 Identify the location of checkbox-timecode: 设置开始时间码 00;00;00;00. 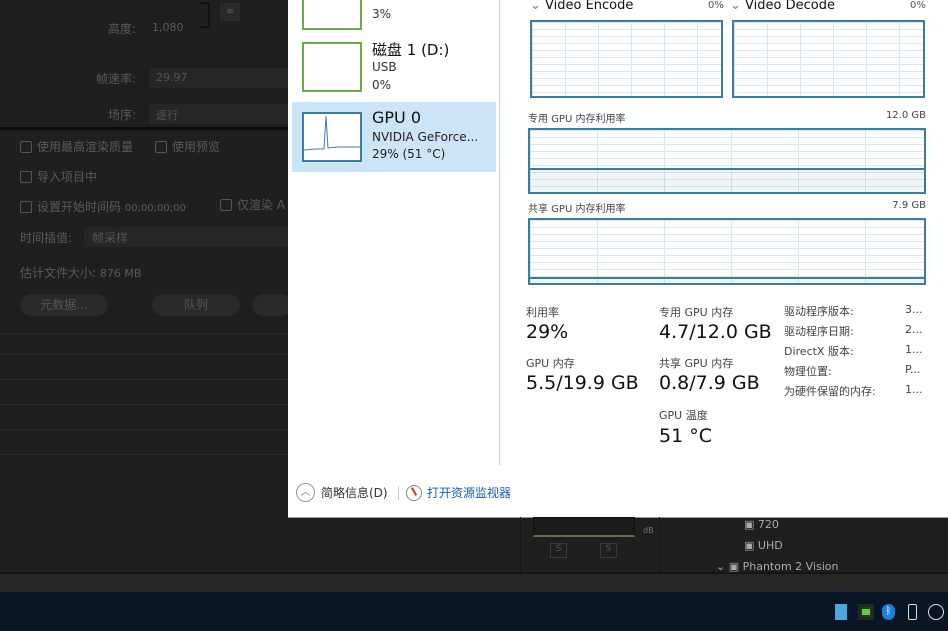
(103, 206).